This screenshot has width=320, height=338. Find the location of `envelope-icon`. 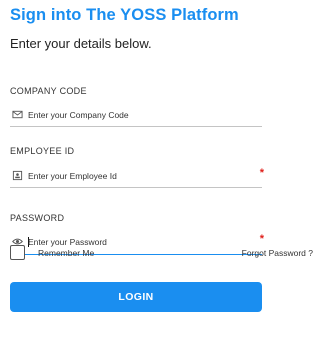

envelope-icon is located at coordinates (17, 114).